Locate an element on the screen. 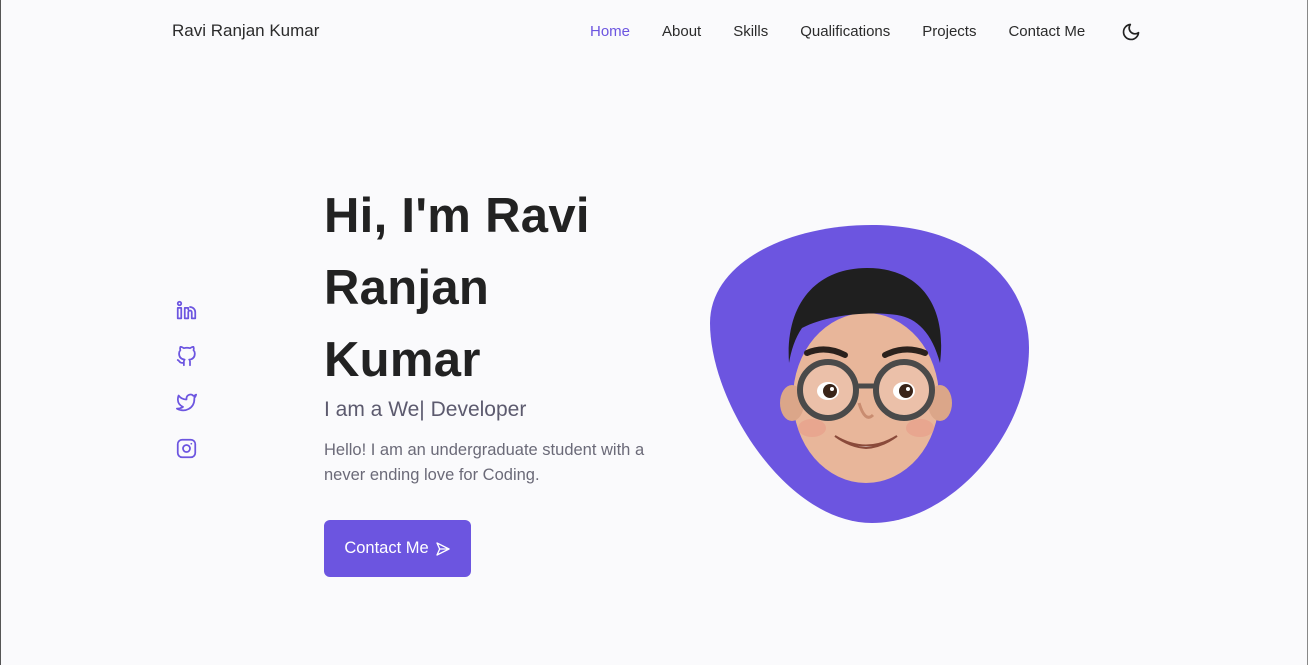 The width and height of the screenshot is (1308, 665). contact-me-button: Contact Me is located at coordinates (397, 548).